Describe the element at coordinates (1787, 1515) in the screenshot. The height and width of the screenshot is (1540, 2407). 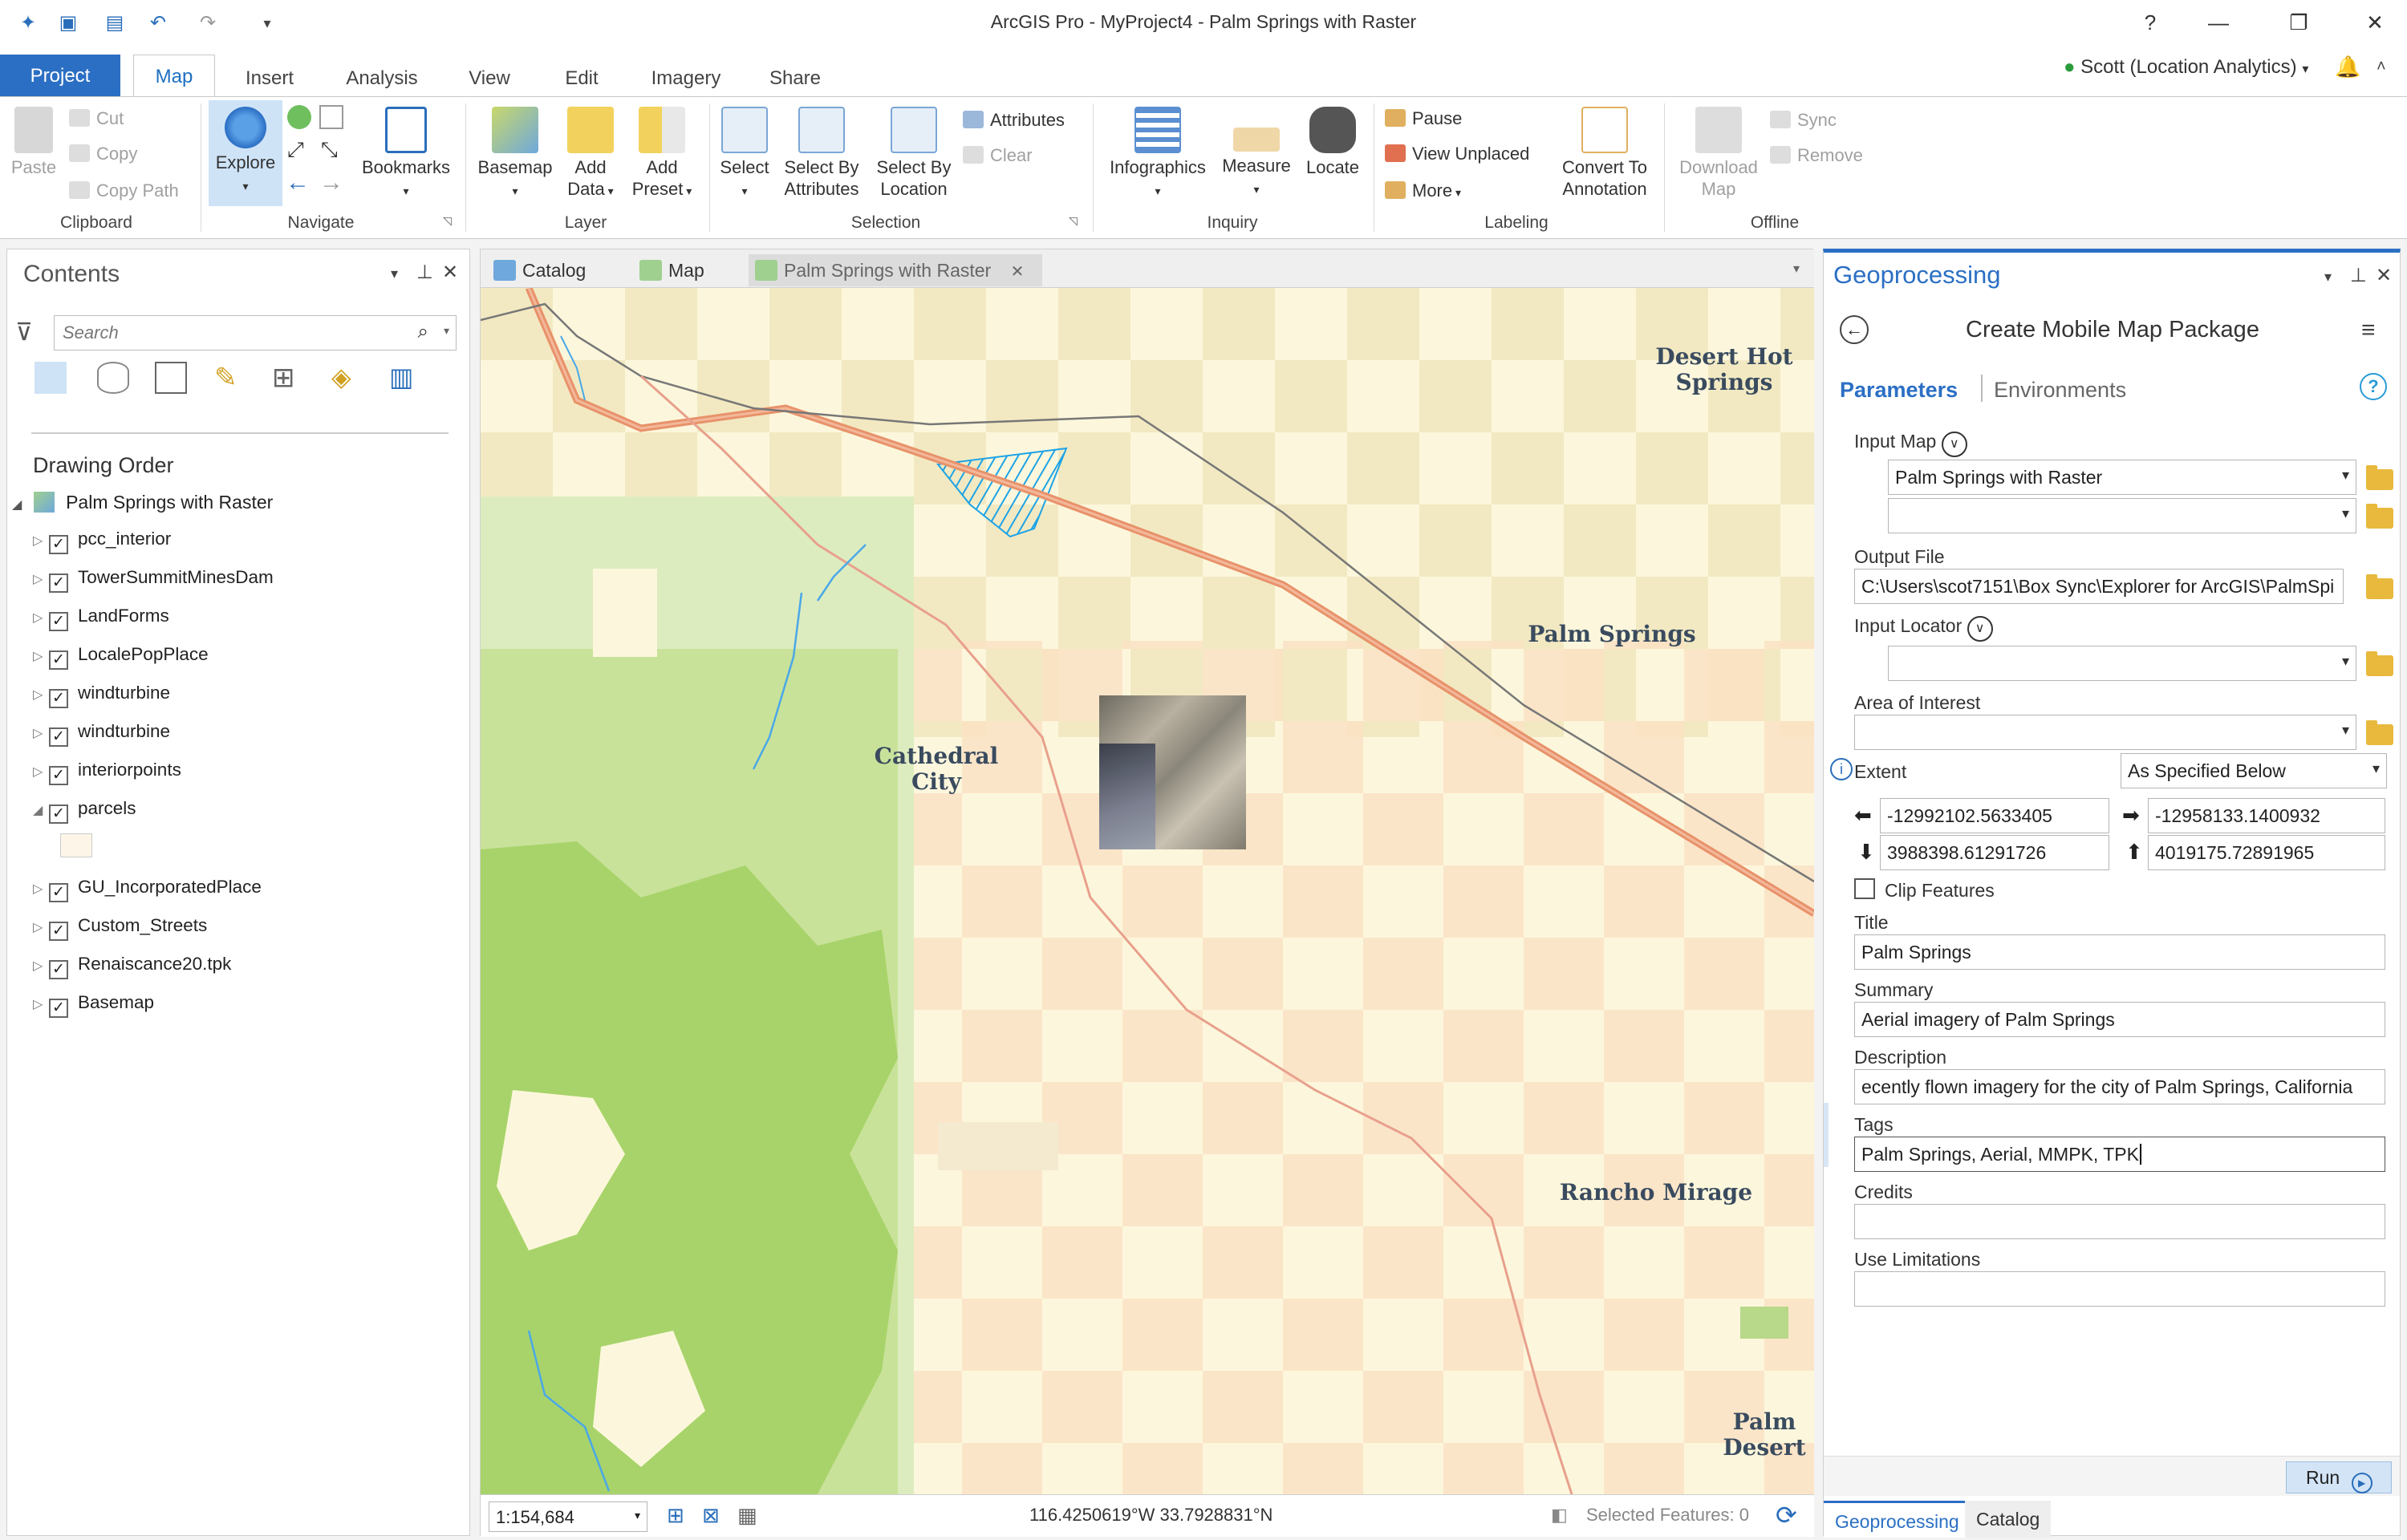
I see `refresh-icon: ⟳` at that location.